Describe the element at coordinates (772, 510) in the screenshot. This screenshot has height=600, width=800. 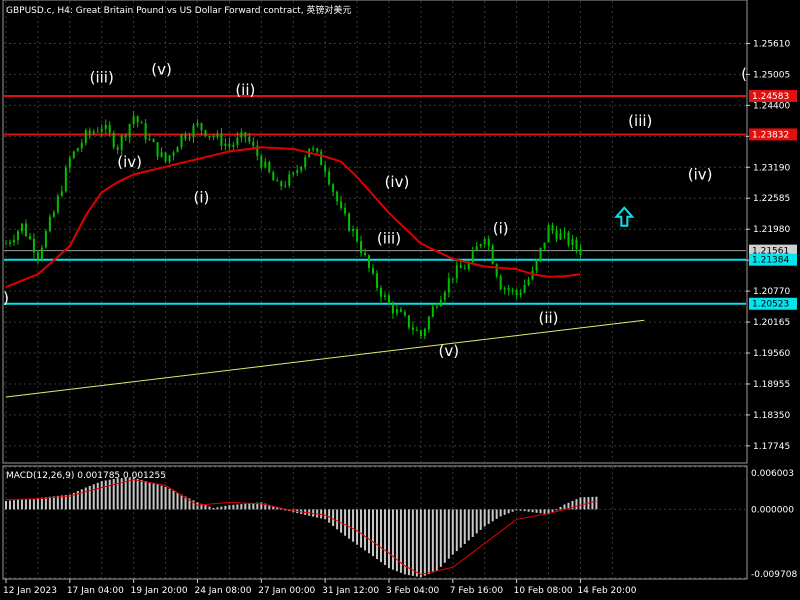
I see `macd-tick-label: 0.000000` at that location.